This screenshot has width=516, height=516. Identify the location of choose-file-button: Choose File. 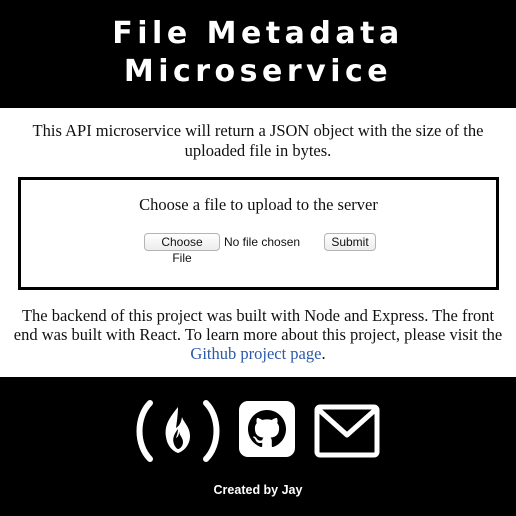
(182, 249).